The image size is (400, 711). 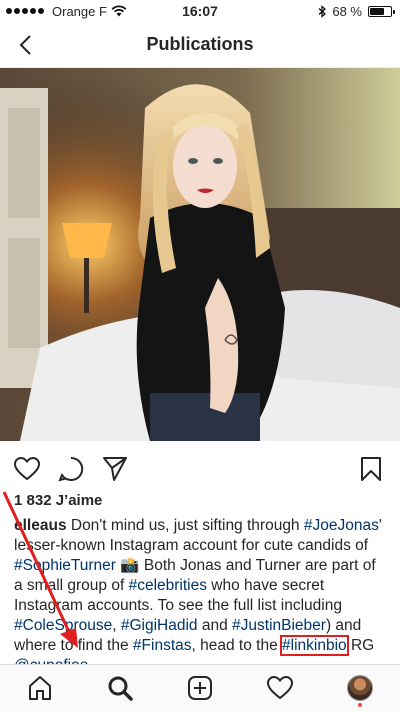 I want to click on caption-text: Don't mind us, just sifting through, so click(x=185, y=525).